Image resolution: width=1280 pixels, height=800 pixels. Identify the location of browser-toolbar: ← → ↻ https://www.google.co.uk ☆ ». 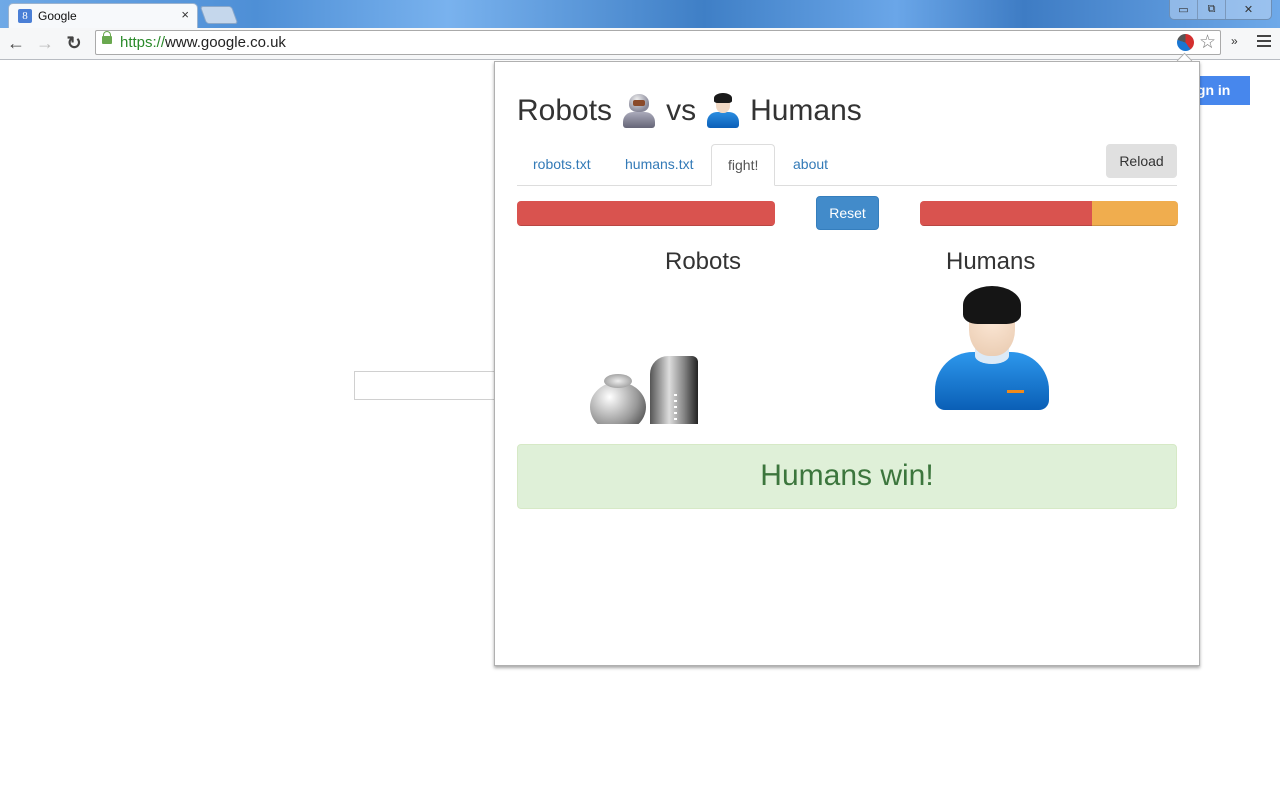
(640, 44).